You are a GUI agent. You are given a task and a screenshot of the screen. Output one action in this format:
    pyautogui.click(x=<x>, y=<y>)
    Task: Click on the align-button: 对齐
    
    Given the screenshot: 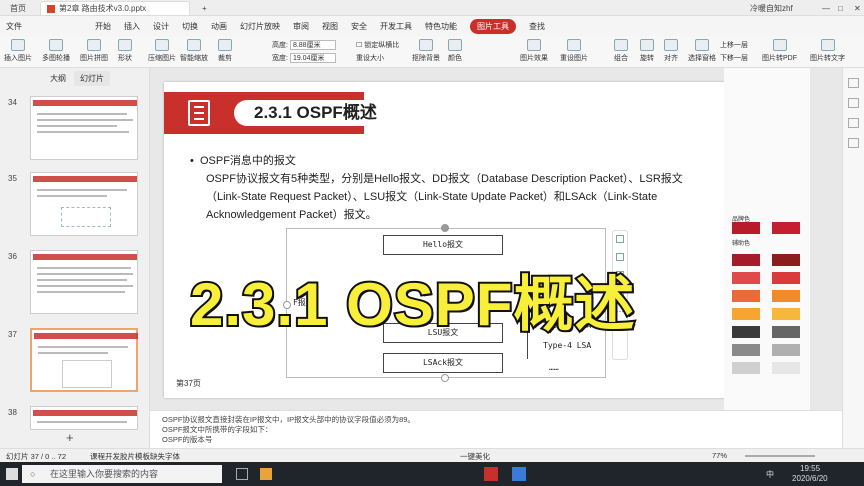 What is the action you would take?
    pyautogui.click(x=671, y=51)
    